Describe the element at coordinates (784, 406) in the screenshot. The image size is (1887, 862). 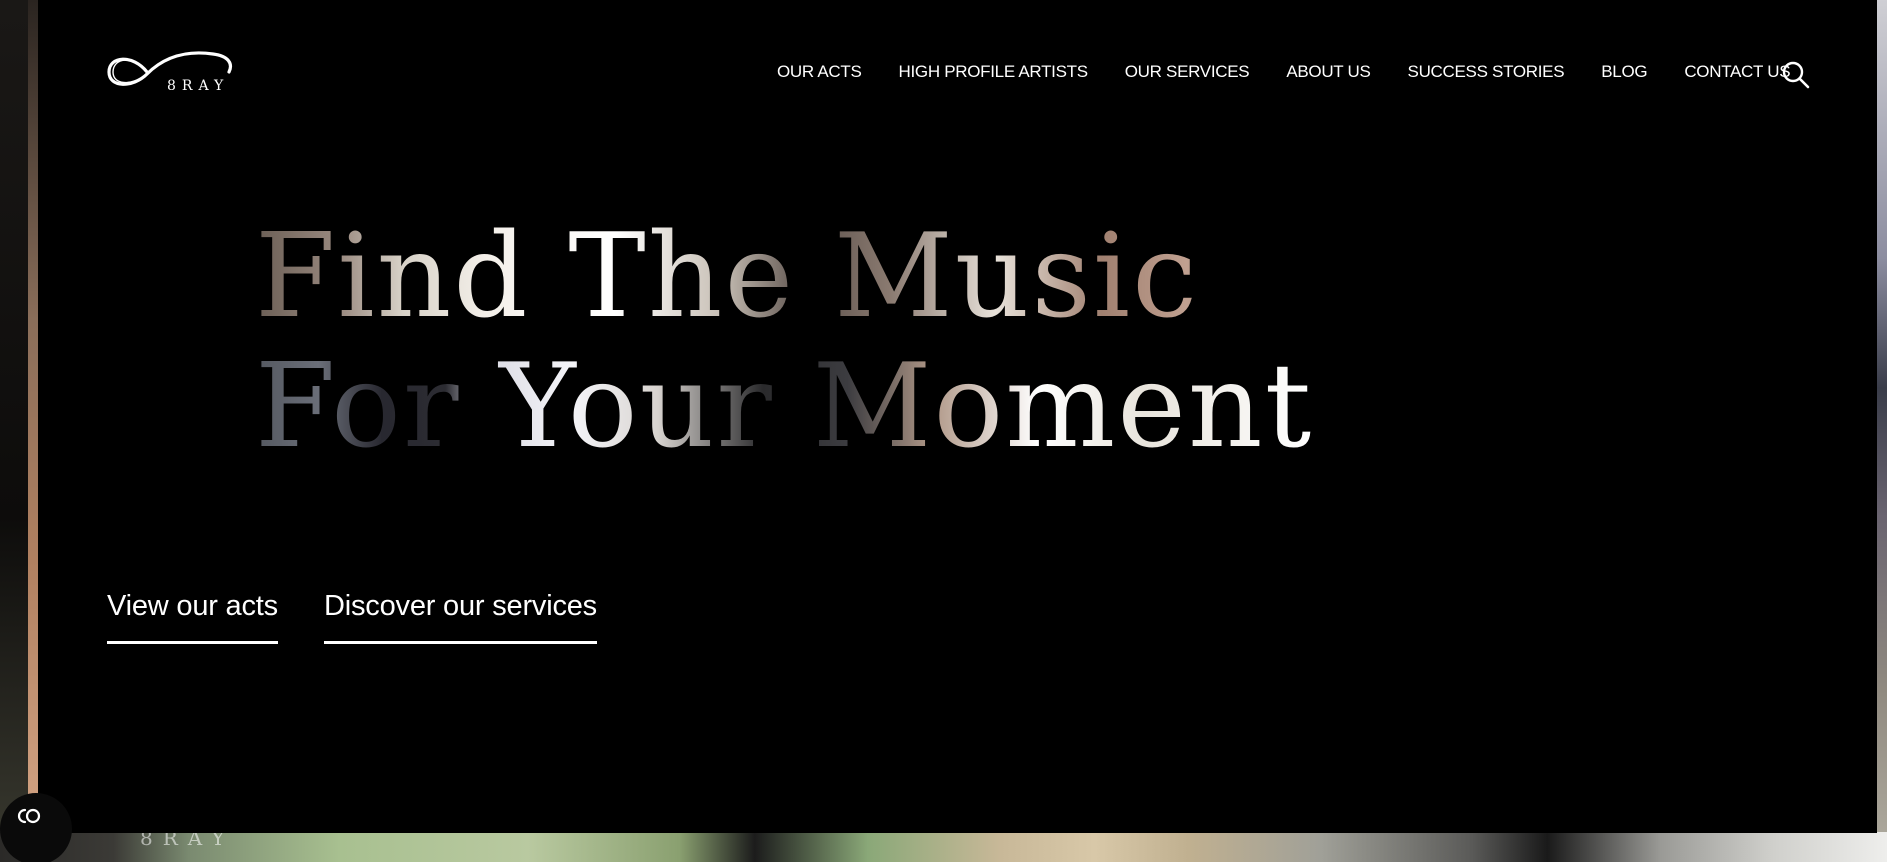
I see `hero-headline-line-2: For Your Moment` at that location.